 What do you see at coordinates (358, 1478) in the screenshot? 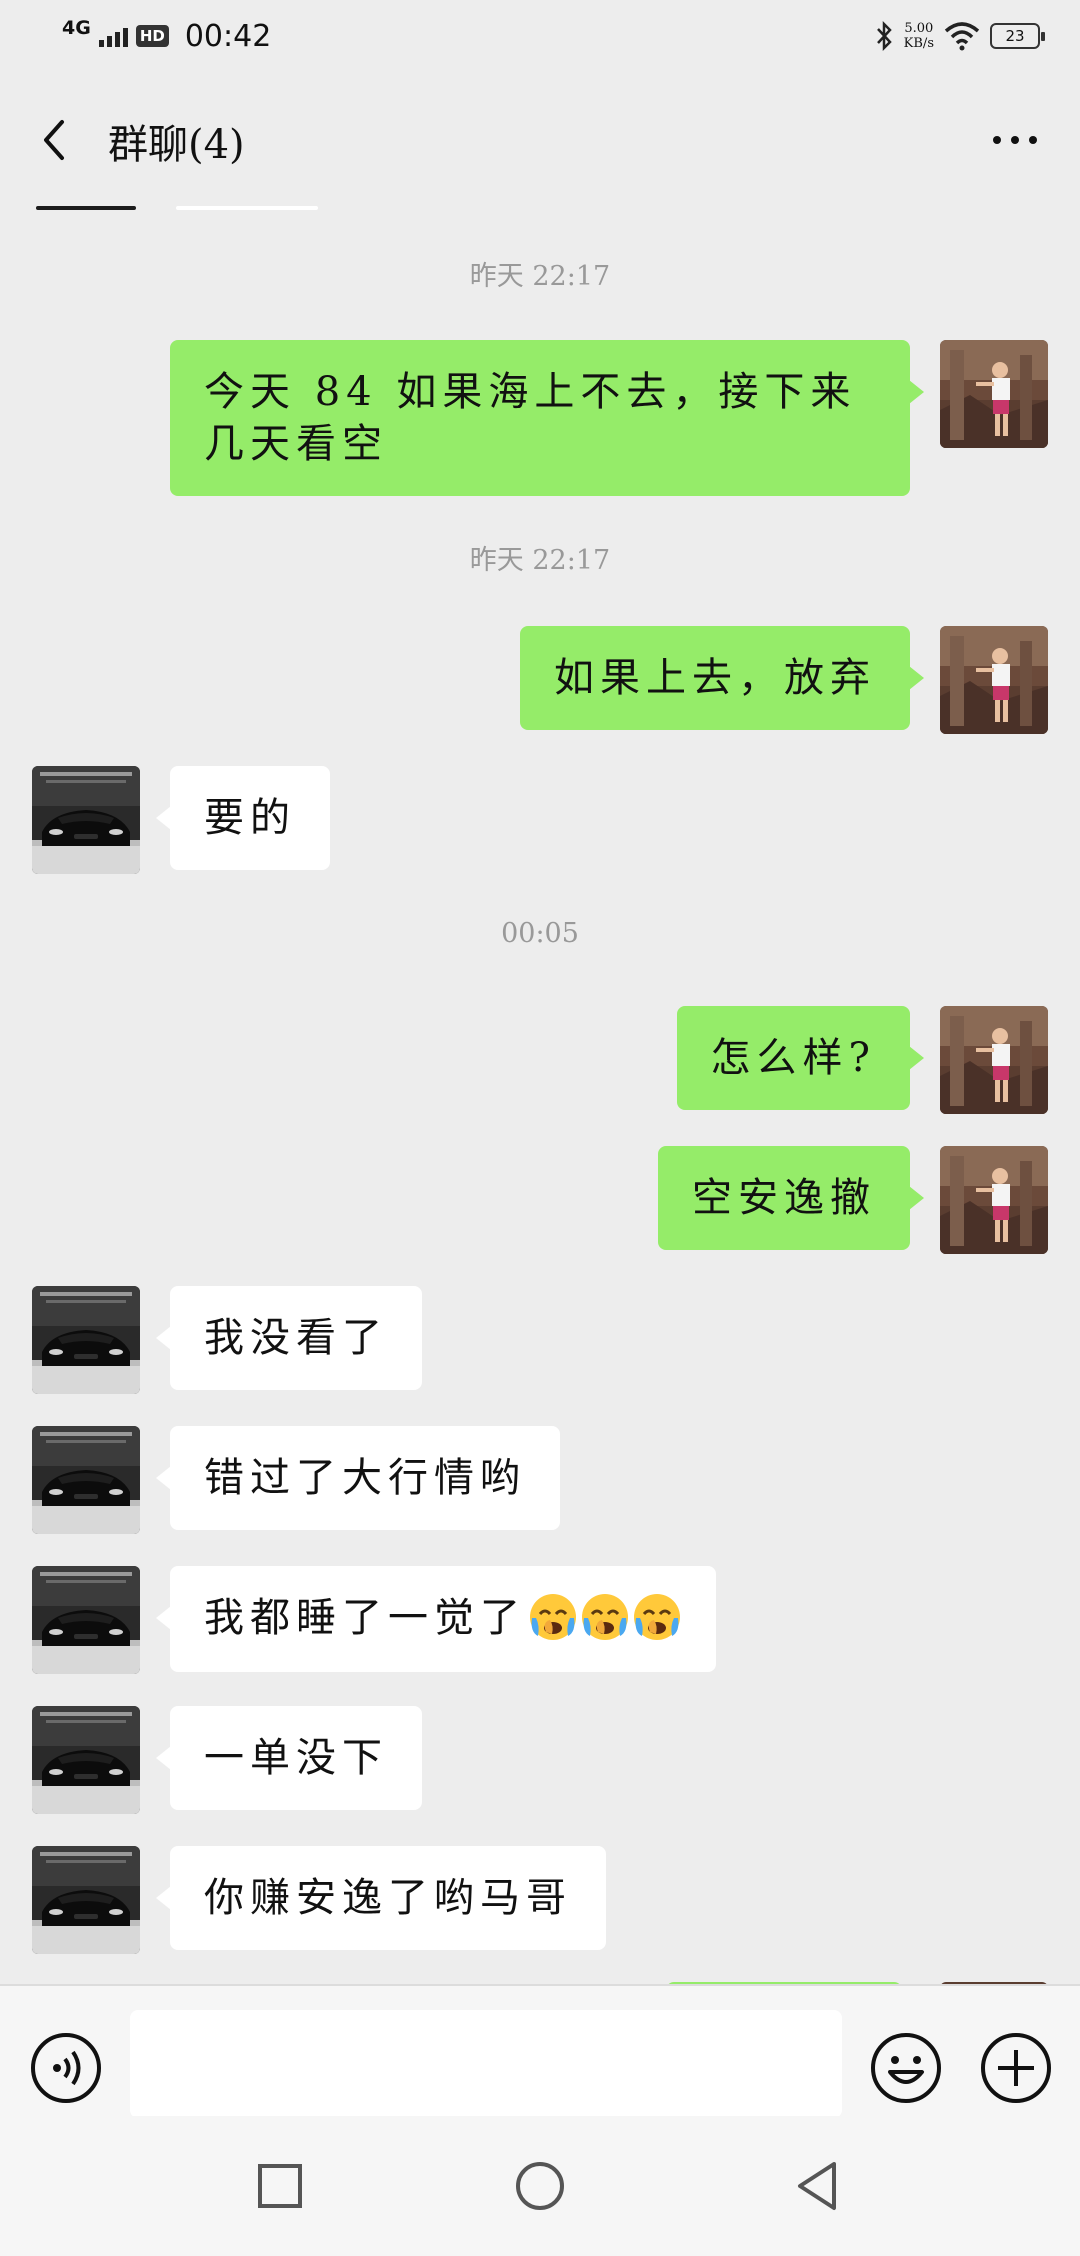
I see `message-bubble-other: 错过了大行情哟` at bounding box center [358, 1478].